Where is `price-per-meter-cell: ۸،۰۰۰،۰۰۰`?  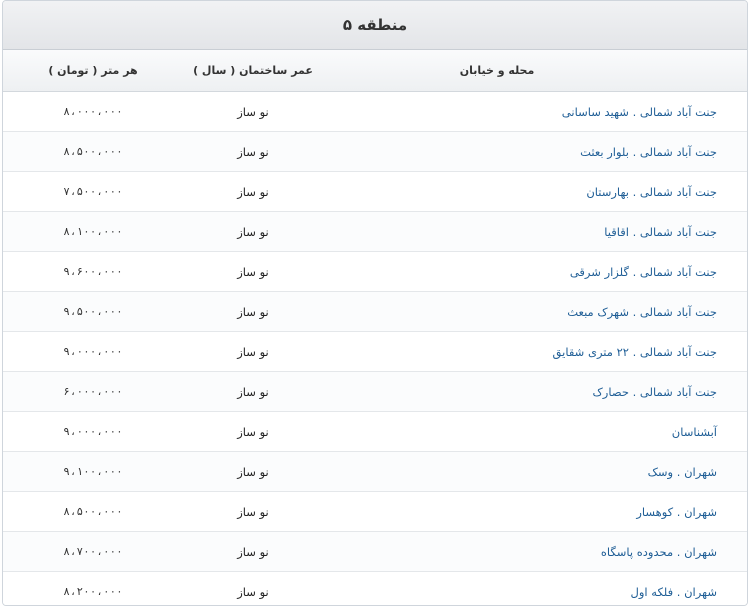
price-per-meter-cell: ۸،۰۰۰،۰۰۰ is located at coordinates (93, 111).